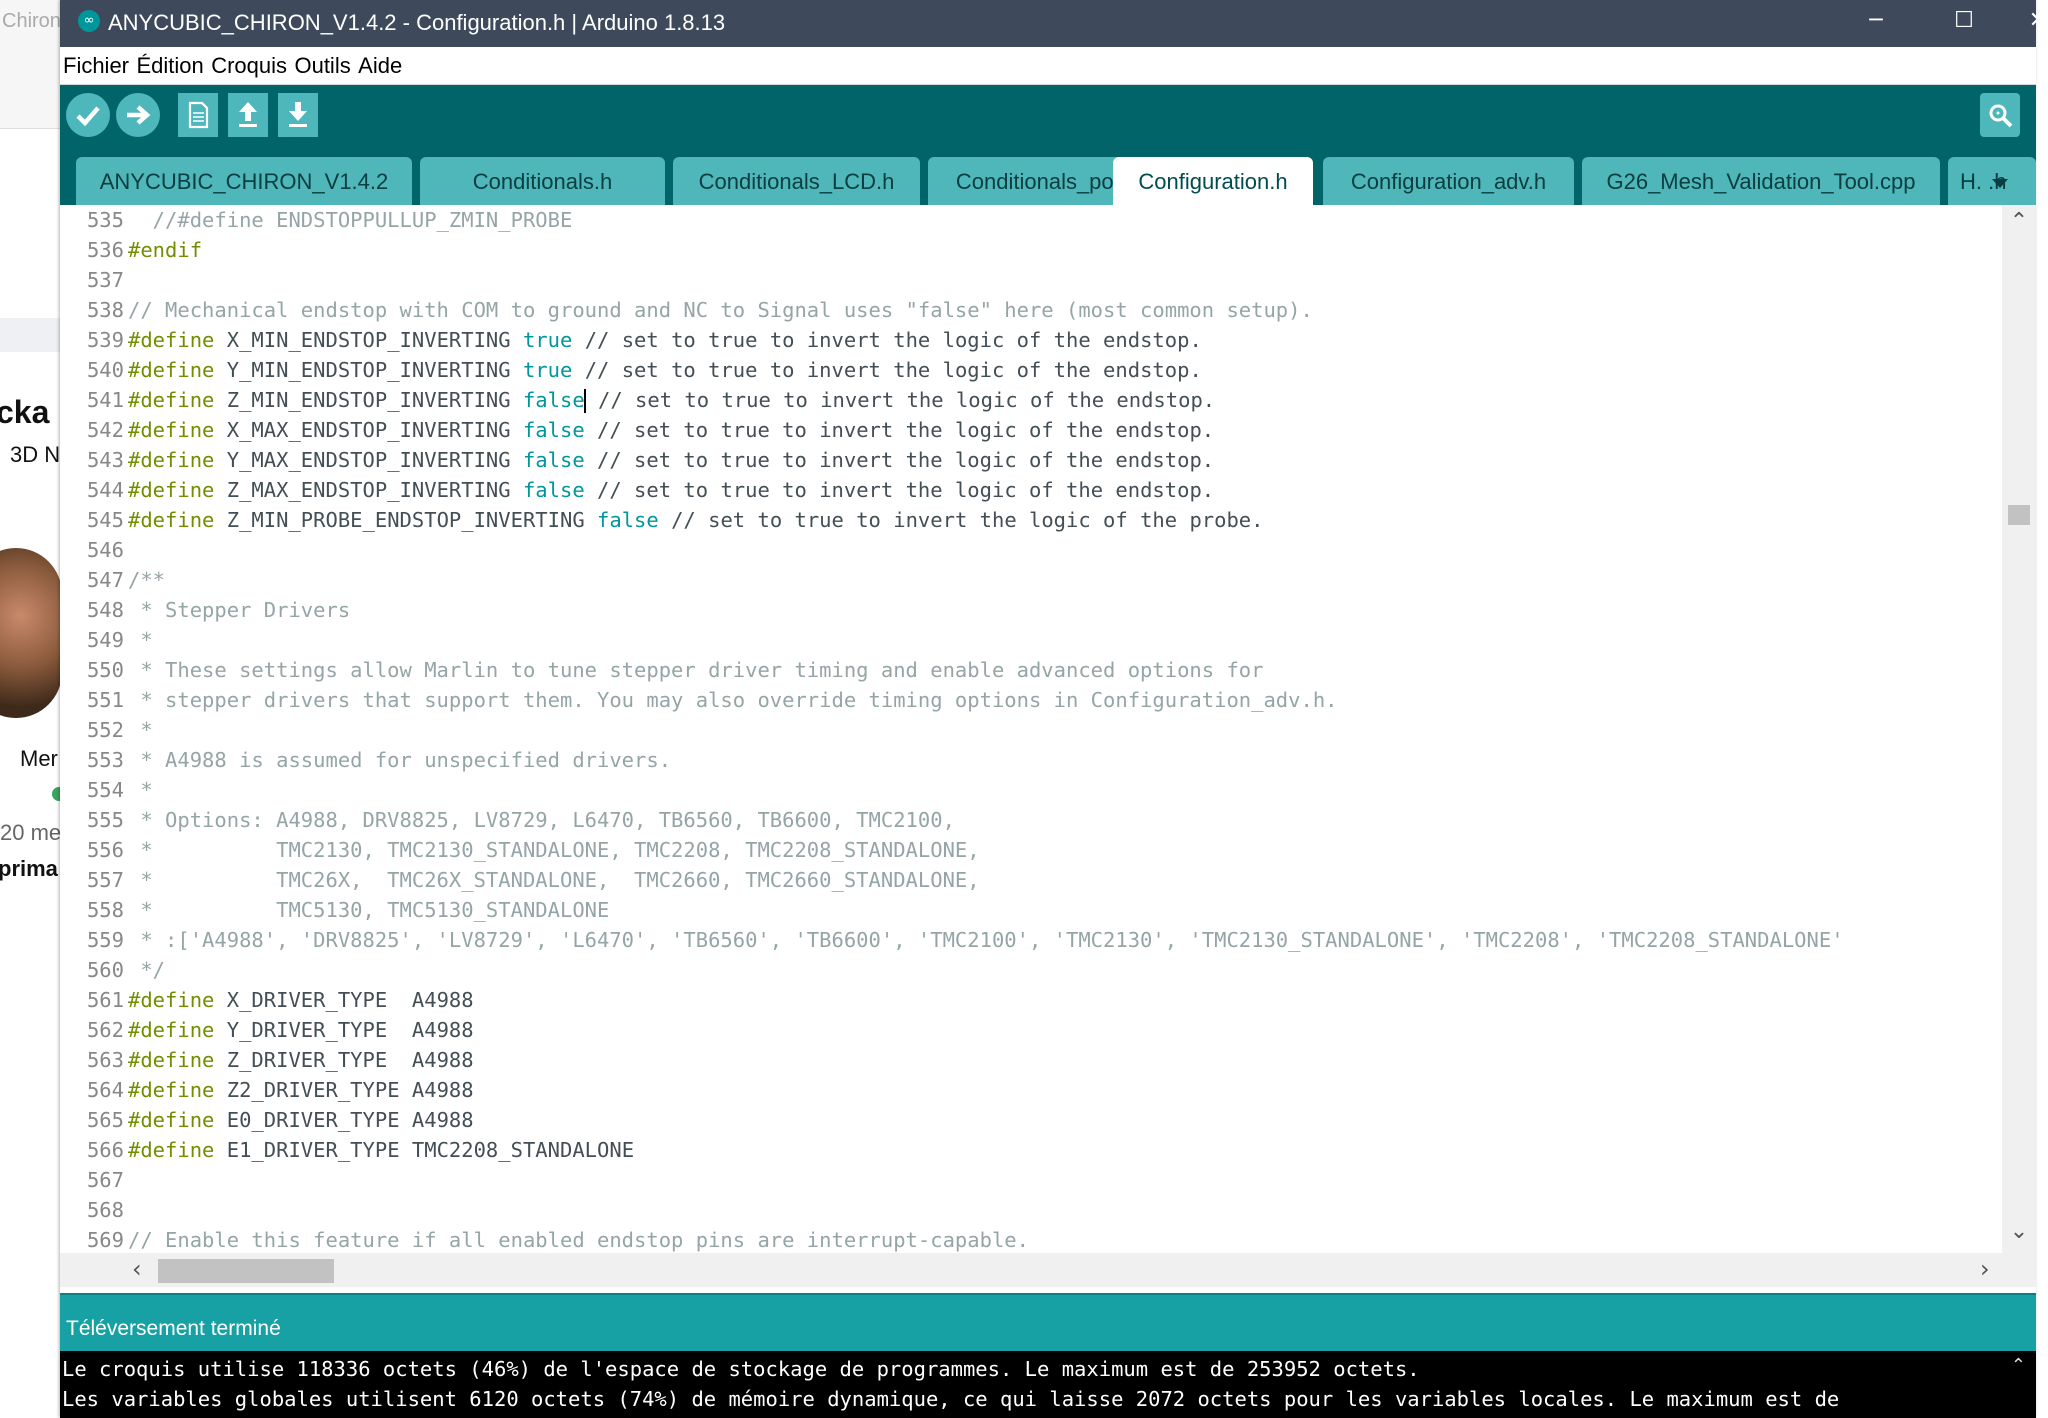  Describe the element at coordinates (198, 115) in the screenshot. I see `new-sketch-button` at that location.